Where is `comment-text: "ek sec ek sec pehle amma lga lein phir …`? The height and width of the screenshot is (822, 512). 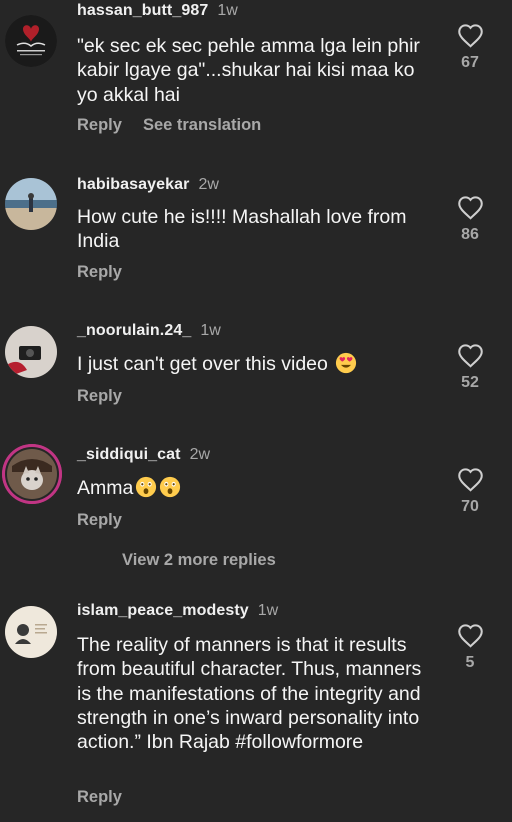 comment-text: "ek sec ek sec pehle amma lga lein phir … is located at coordinates (248, 70).